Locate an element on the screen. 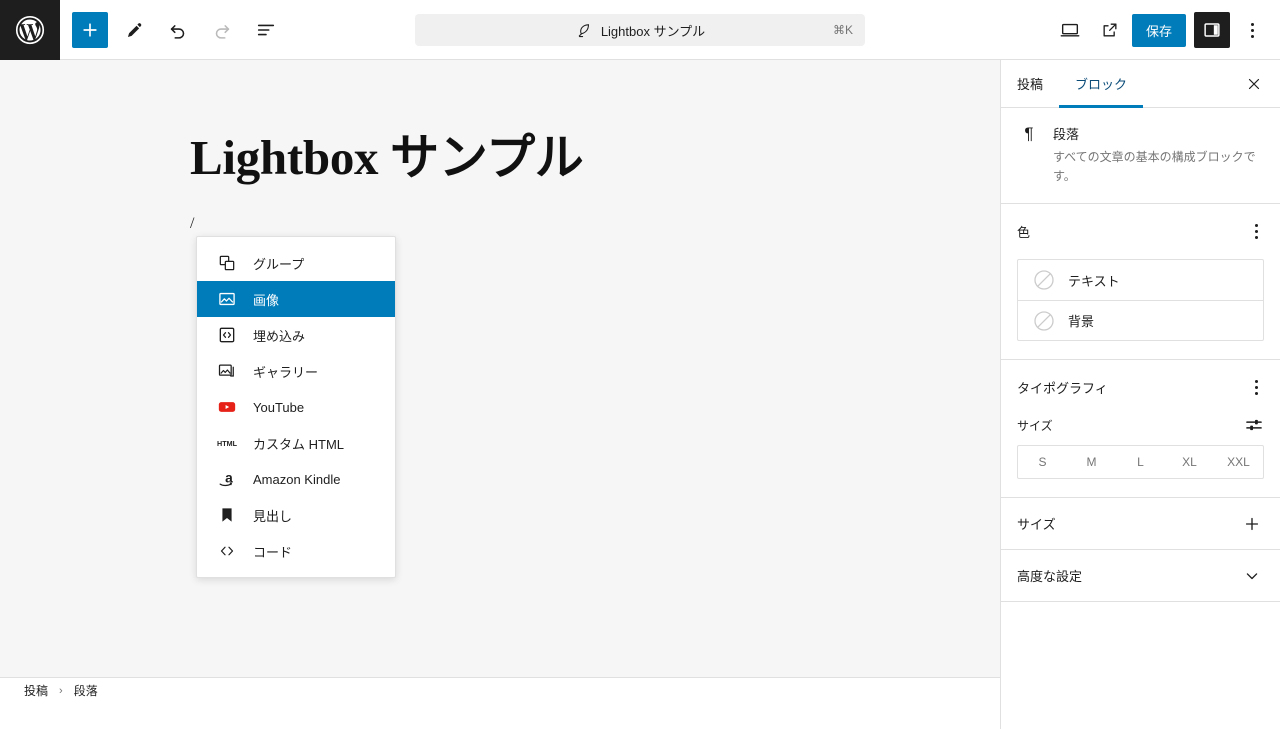 This screenshot has width=1280, height=729. color-options-button is located at coordinates (1256, 231).